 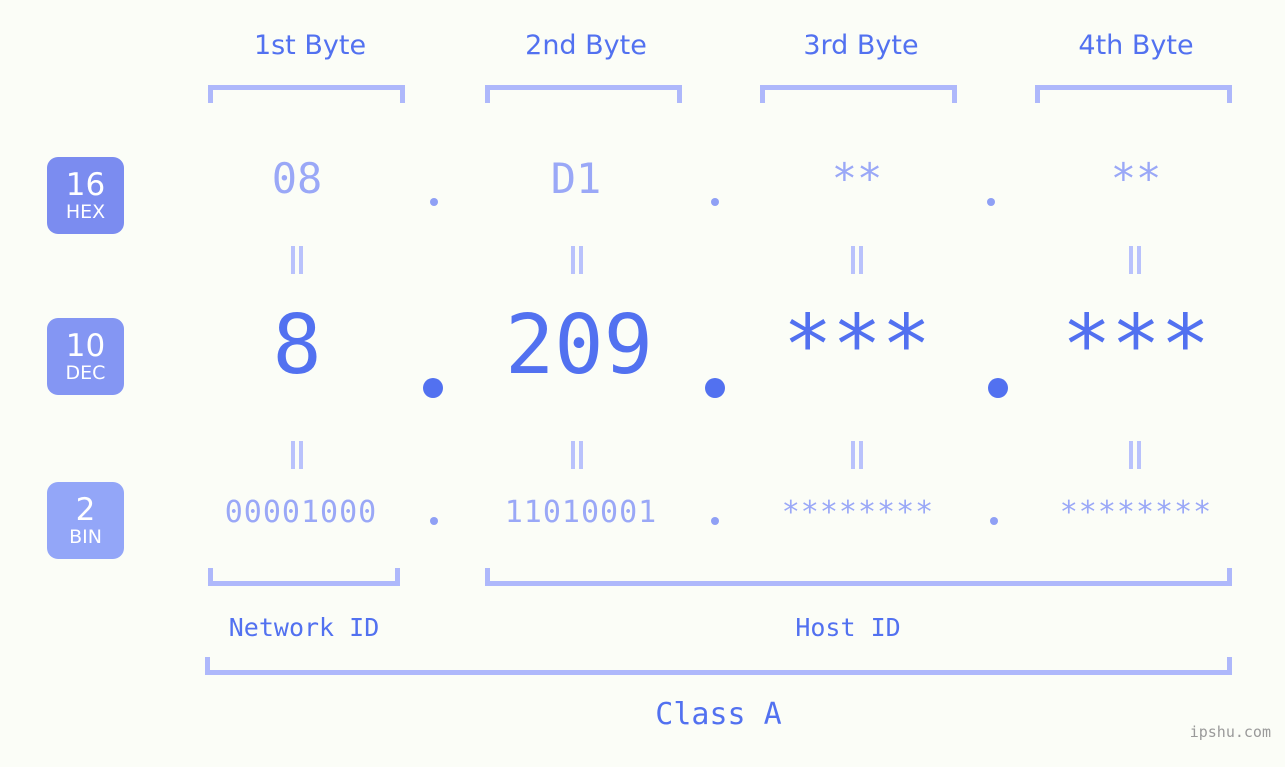 I want to click on base-badge-bin: 2 BIN, so click(x=85, y=520).